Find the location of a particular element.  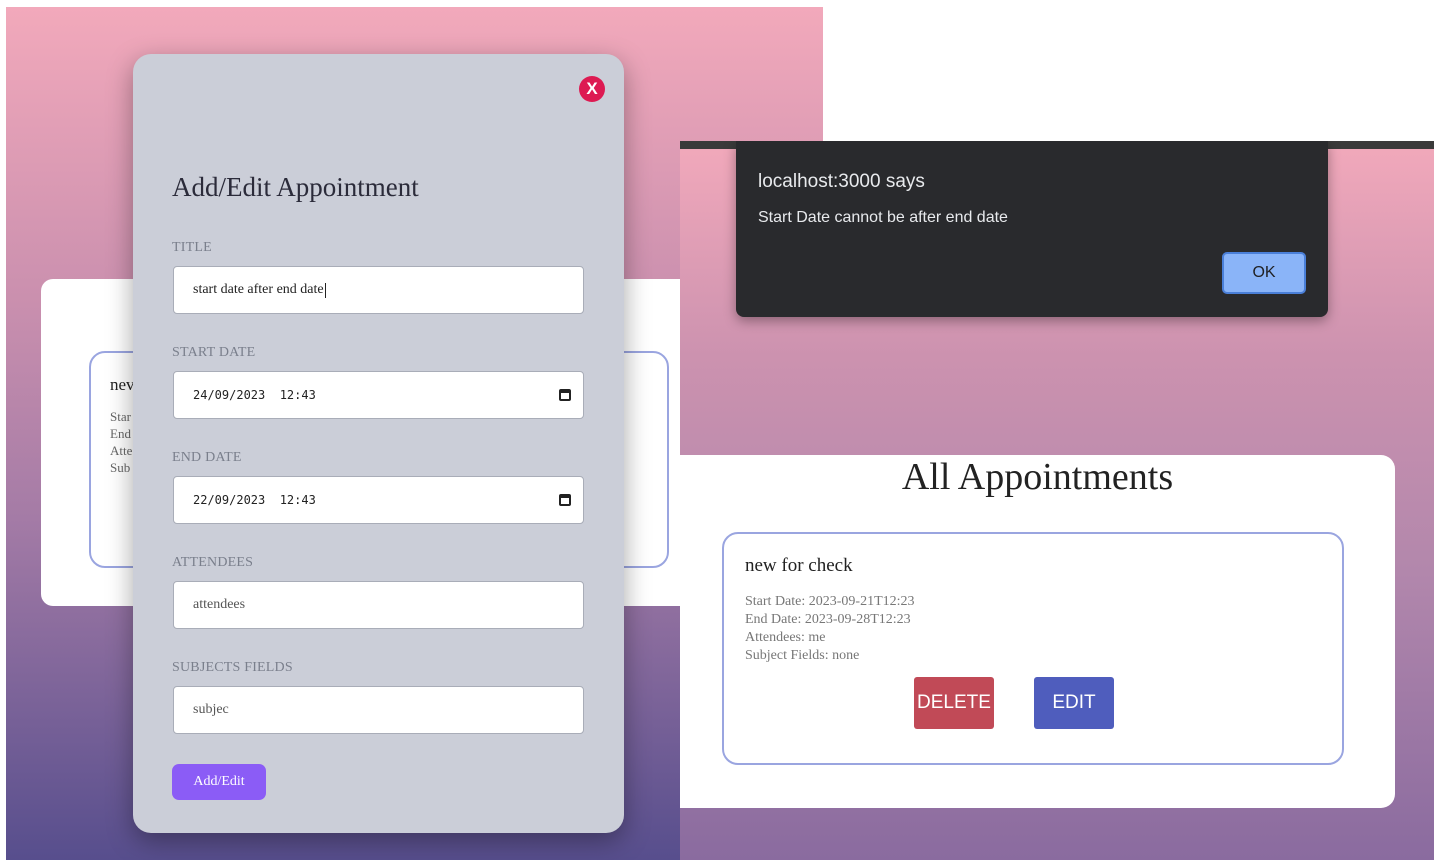

alert-message: Start Date cannot be after end date is located at coordinates (883, 217).